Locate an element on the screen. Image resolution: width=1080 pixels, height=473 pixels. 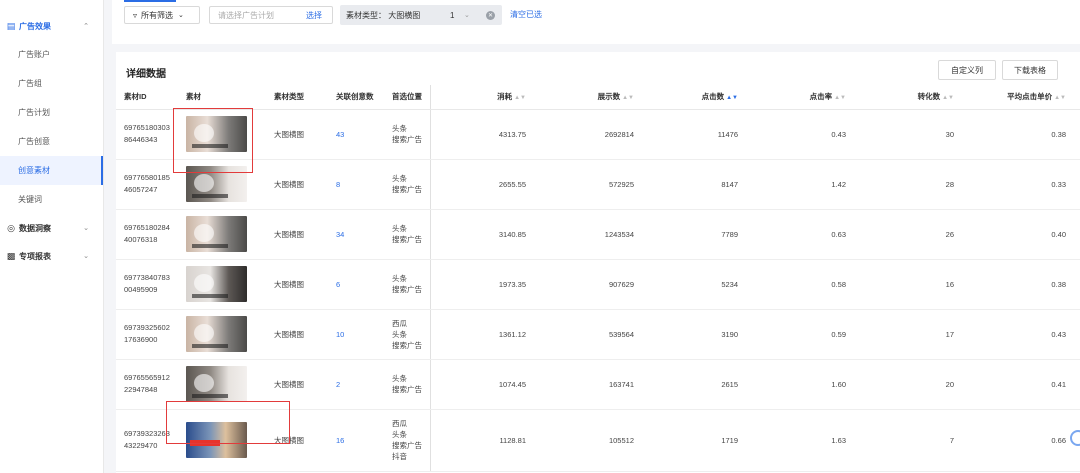
col-header-ctr: 点击率 ▲▼ is located at coordinates (806, 97).